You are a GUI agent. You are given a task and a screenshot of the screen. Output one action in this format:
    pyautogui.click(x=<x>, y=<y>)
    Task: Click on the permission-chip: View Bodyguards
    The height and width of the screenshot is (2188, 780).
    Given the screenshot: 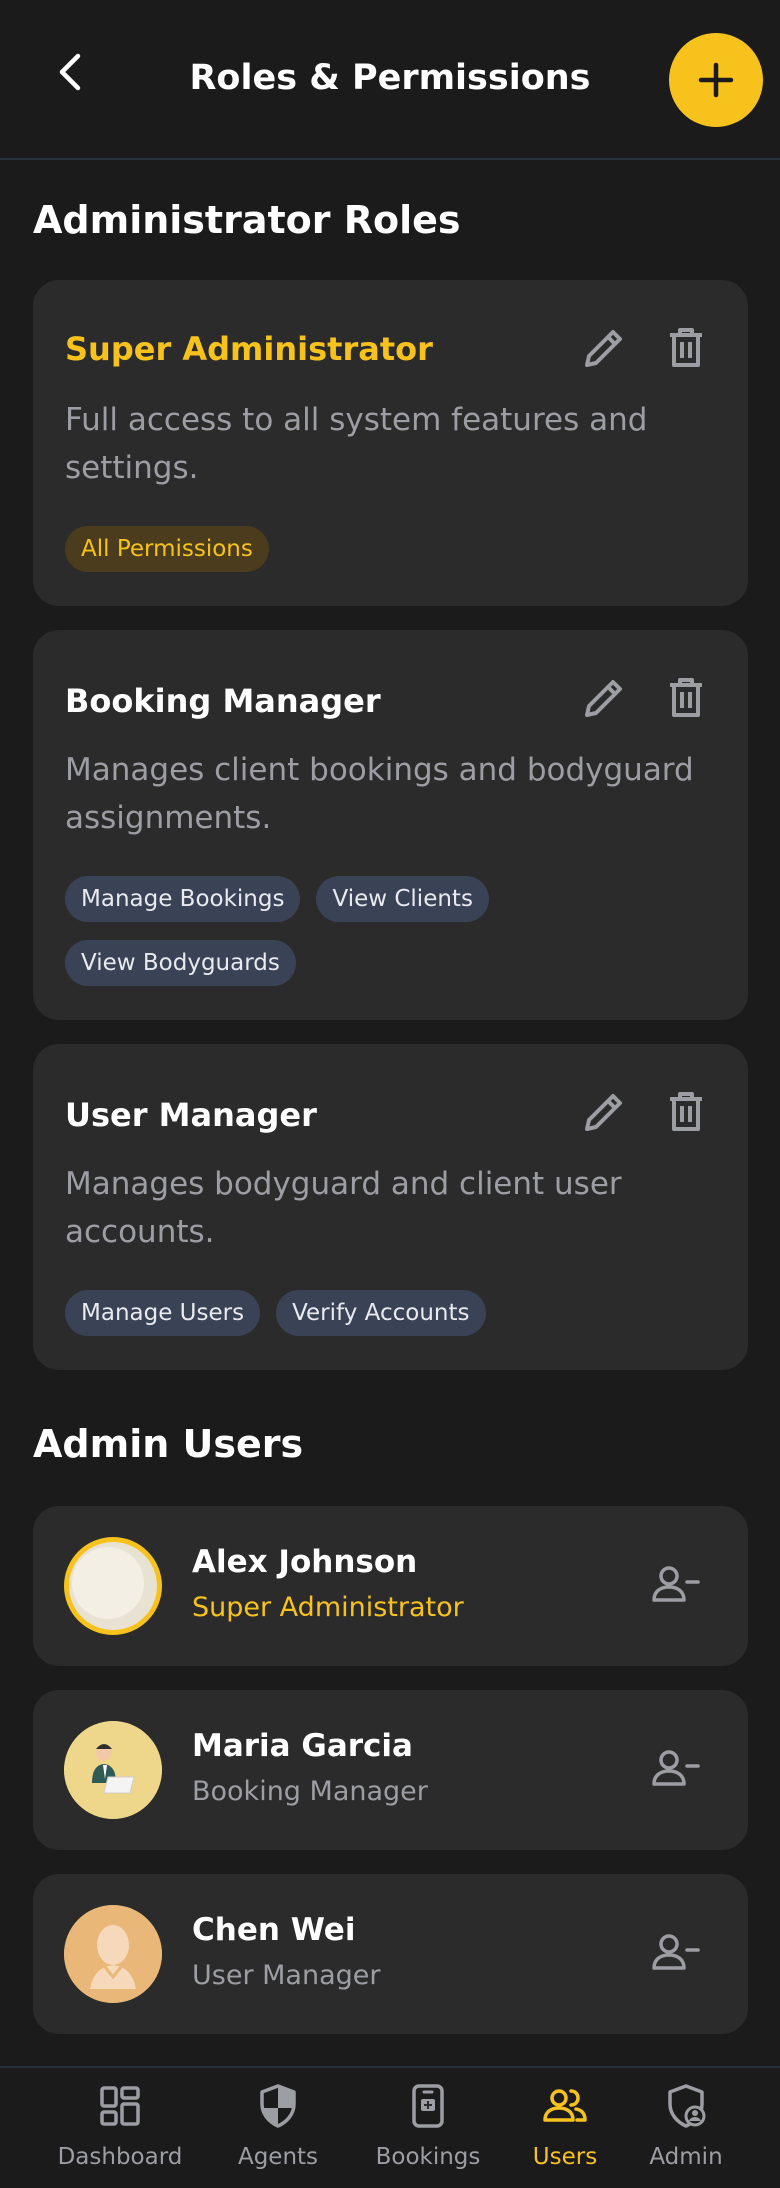 What is the action you would take?
    pyautogui.click(x=180, y=963)
    